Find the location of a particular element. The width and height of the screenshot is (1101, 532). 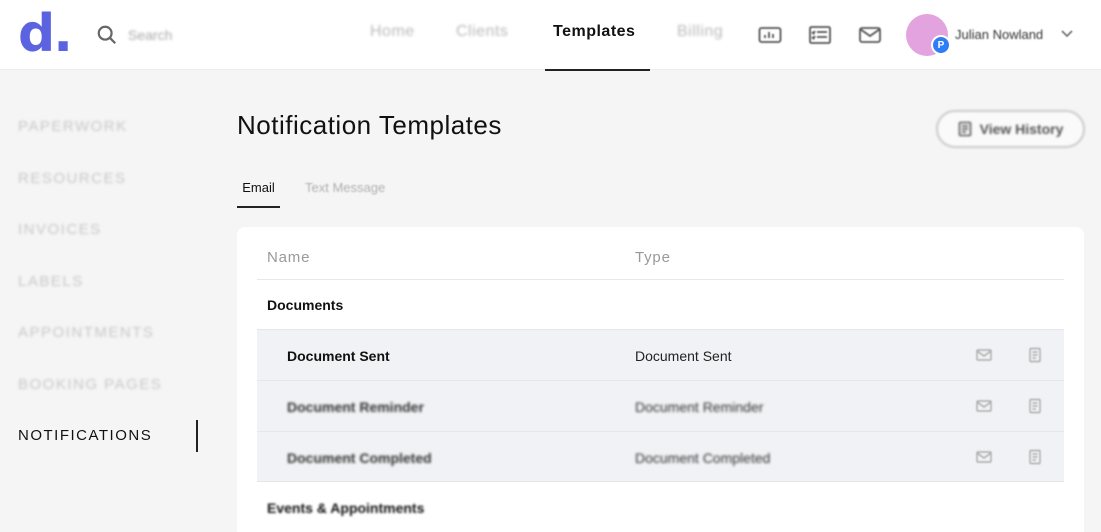

tab-active-indicator is located at coordinates (258, 207).